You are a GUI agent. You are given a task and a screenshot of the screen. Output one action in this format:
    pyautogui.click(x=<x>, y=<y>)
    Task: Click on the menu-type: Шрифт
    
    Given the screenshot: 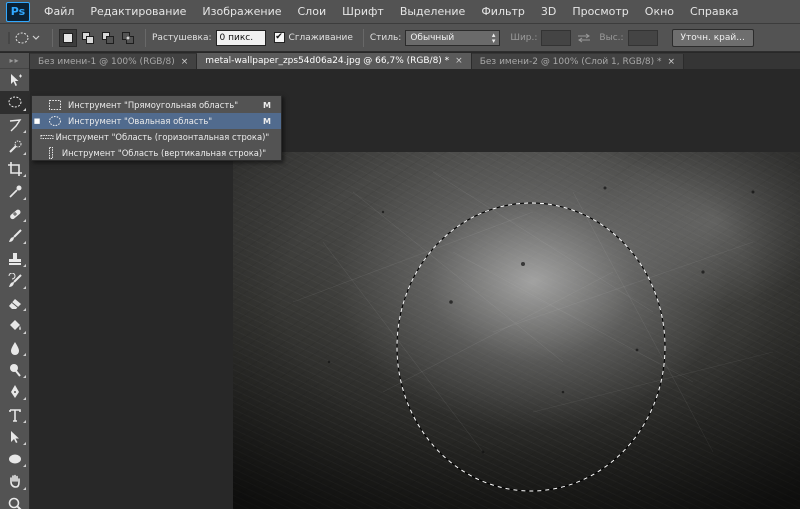 What is the action you would take?
    pyautogui.click(x=363, y=12)
    